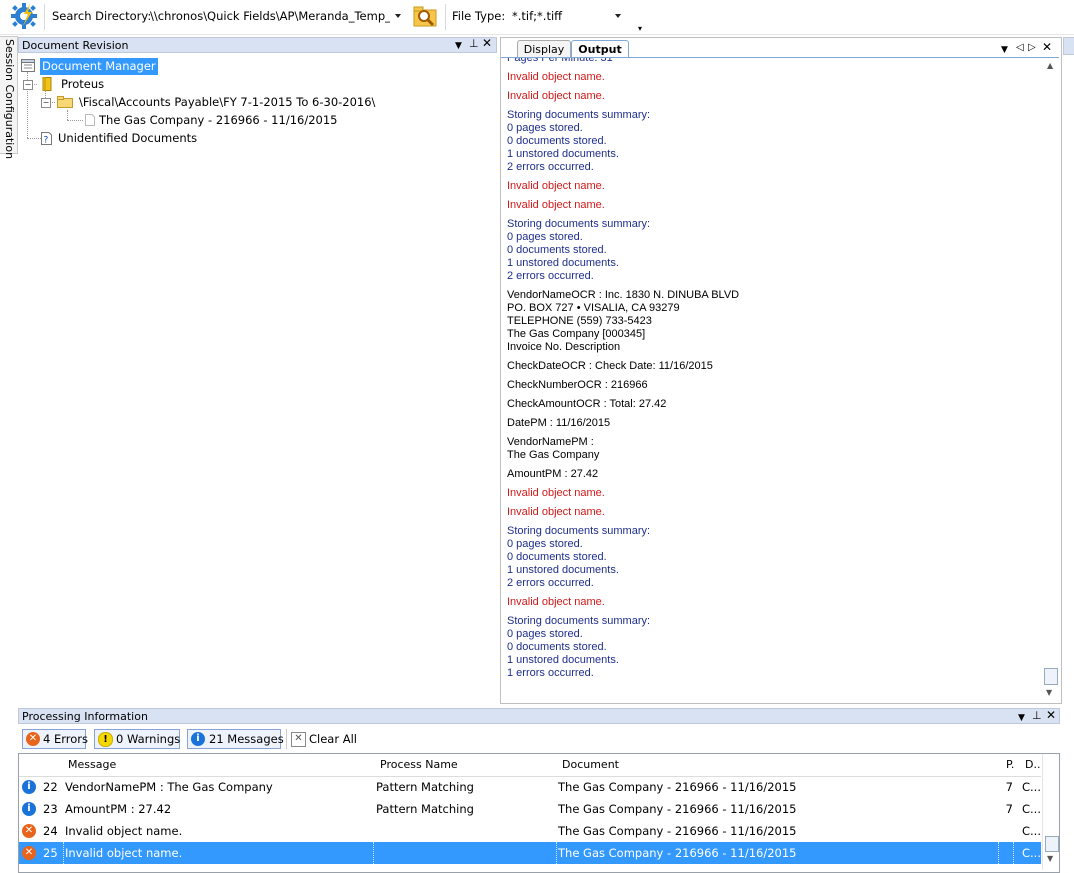 Image resolution: width=1074 pixels, height=873 pixels. What do you see at coordinates (270, 16) in the screenshot?
I see `search-directory-field: \\chronos\Quick Fields\AP\Meranda_Temp_` at bounding box center [270, 16].